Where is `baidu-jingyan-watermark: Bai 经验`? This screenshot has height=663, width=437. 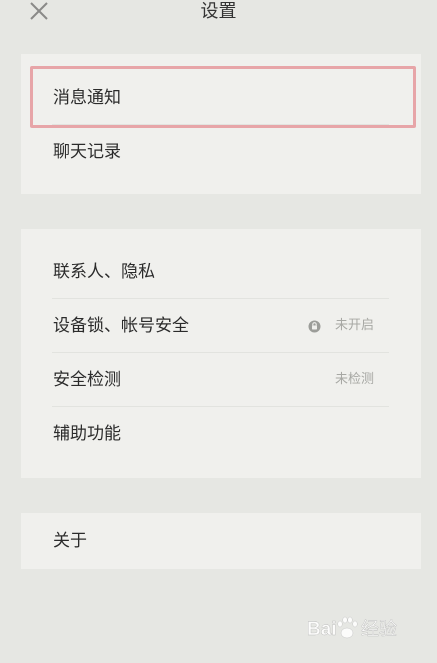 baidu-jingyan-watermark: Bai 经验 is located at coordinates (352, 628).